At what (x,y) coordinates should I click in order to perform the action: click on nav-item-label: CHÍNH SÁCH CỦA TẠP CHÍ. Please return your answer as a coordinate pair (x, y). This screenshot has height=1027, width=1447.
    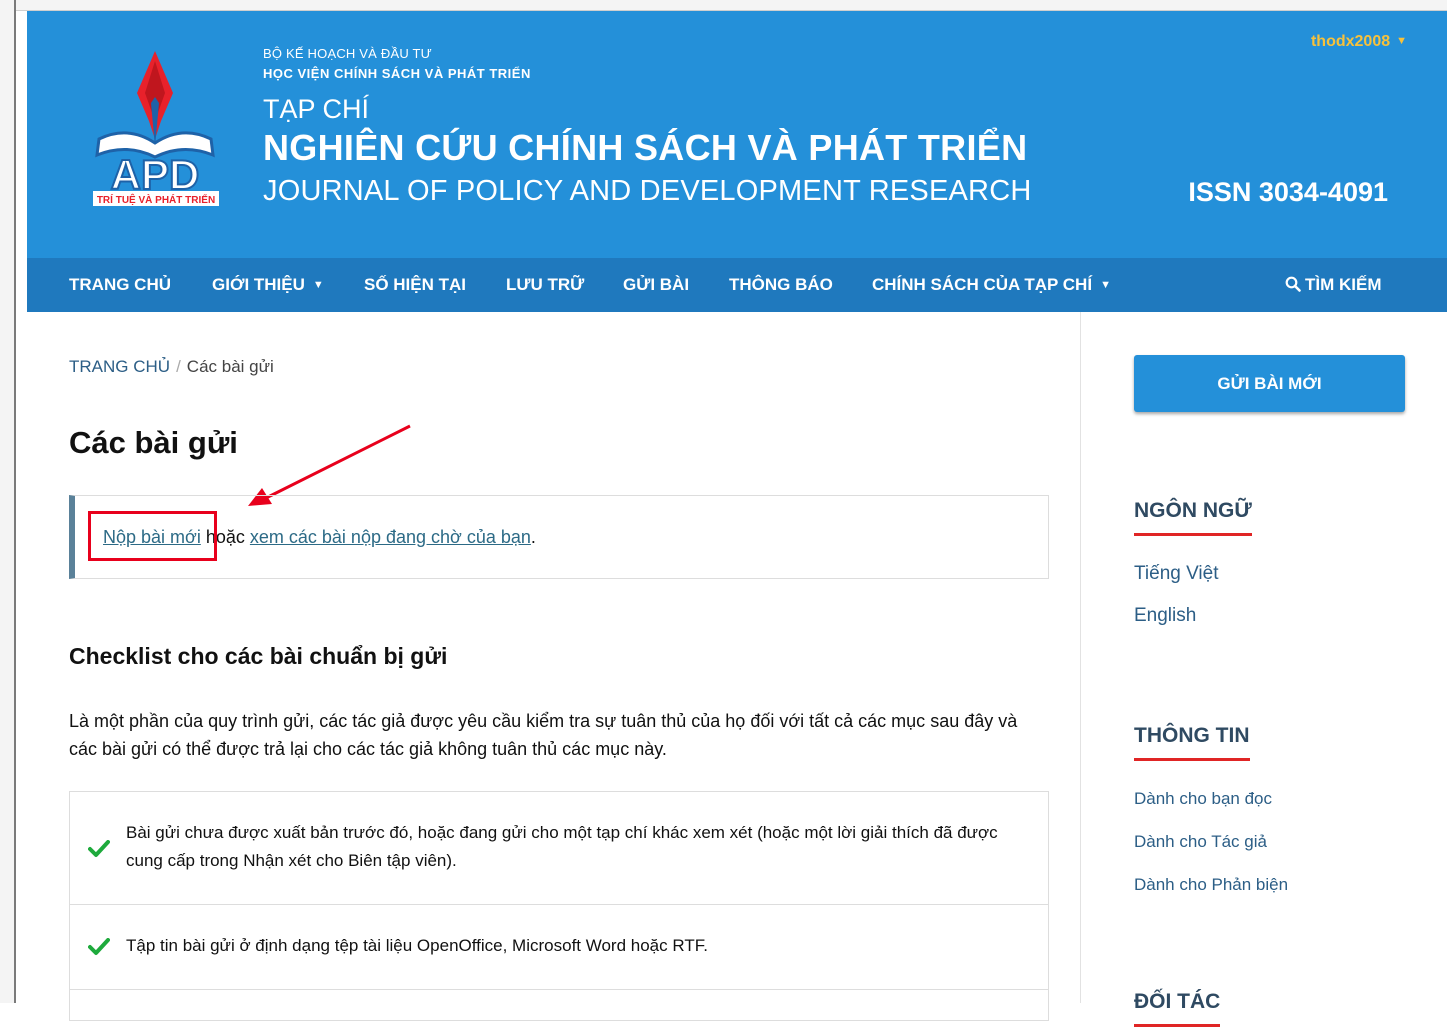
    Looking at the image, I should click on (982, 284).